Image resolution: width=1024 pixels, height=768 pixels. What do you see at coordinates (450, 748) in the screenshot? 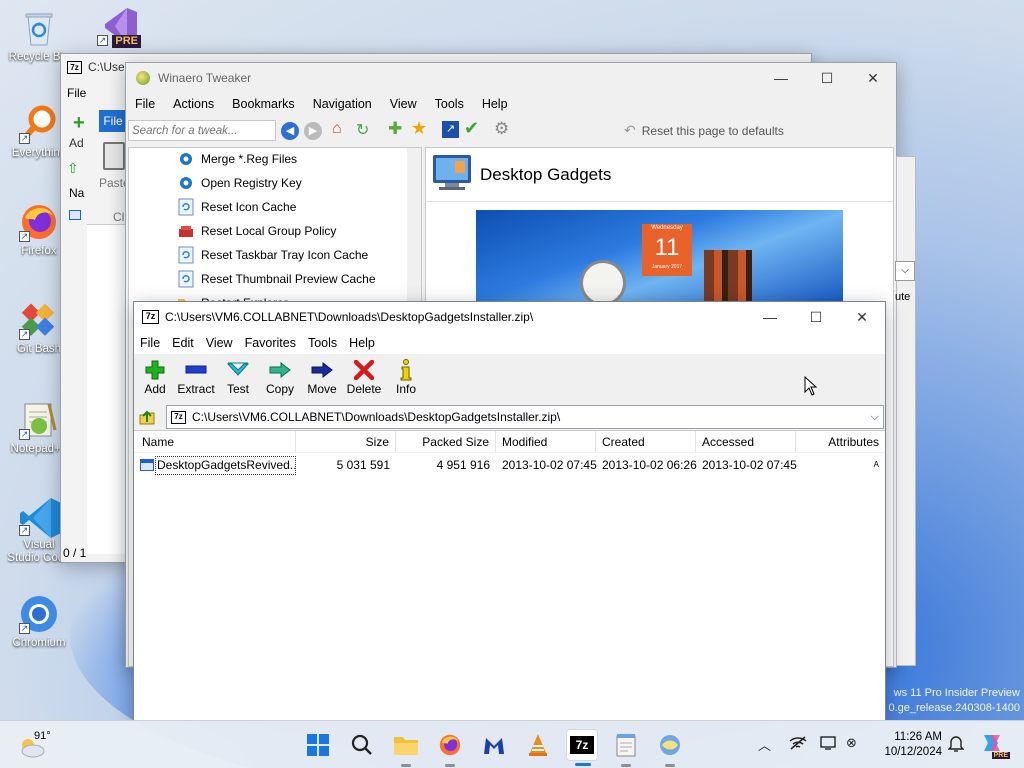
I see `taskbar-firefox` at bounding box center [450, 748].